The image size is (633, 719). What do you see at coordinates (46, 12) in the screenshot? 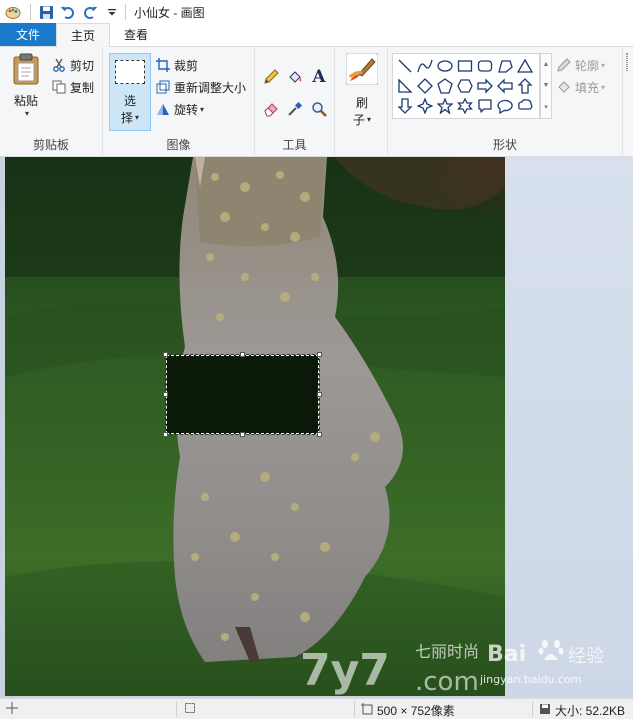
I see `save-icon` at bounding box center [46, 12].